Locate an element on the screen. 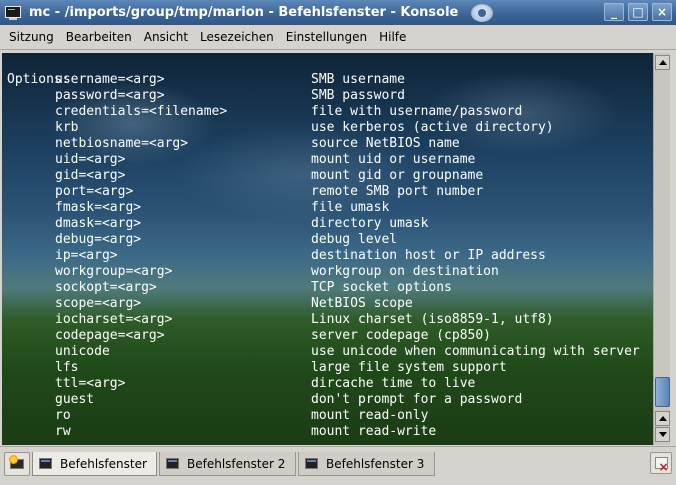  option-description: destination host or IP address is located at coordinates (428, 255).